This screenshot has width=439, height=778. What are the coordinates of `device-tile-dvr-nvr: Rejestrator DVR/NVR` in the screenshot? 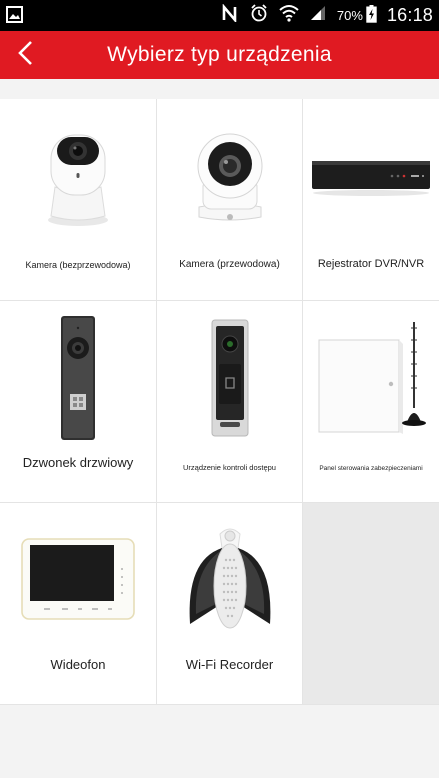 It's located at (371, 200).